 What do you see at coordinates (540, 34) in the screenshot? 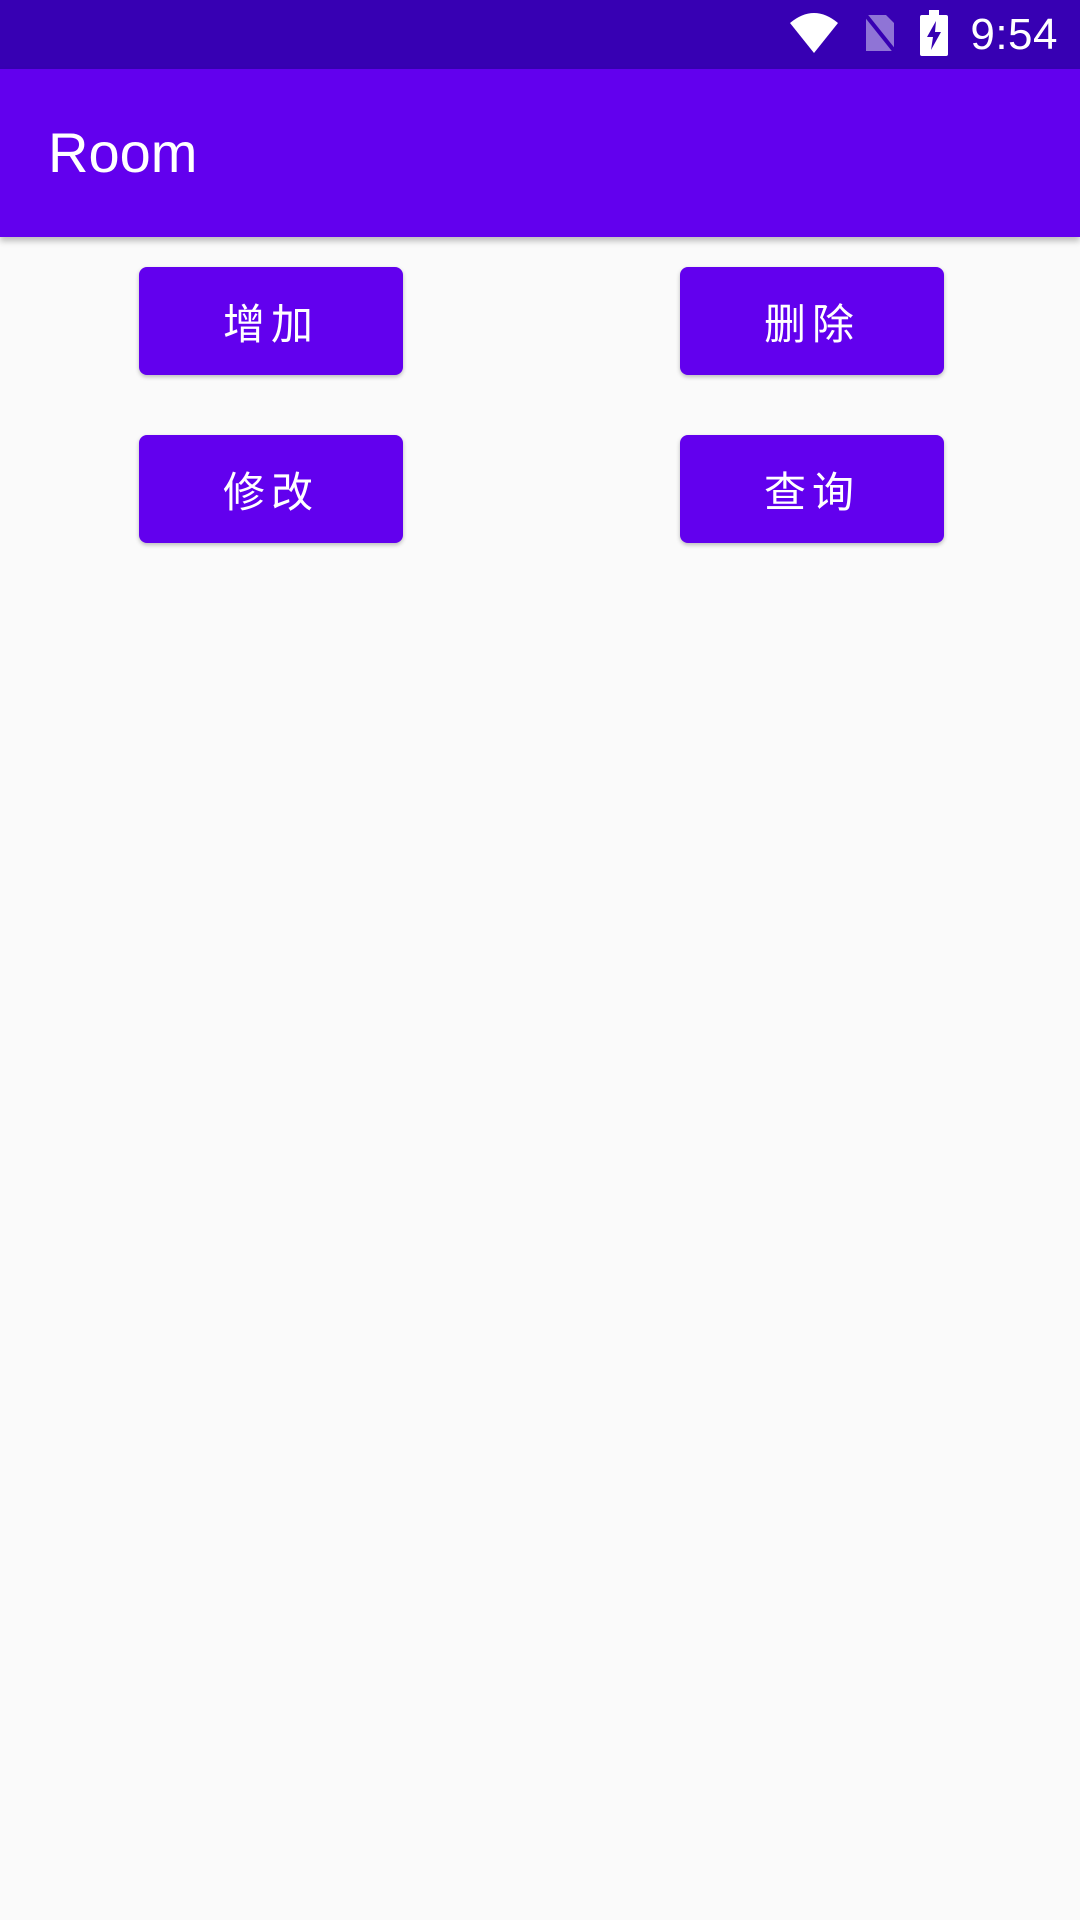
I see `status-bar: 9:54` at bounding box center [540, 34].